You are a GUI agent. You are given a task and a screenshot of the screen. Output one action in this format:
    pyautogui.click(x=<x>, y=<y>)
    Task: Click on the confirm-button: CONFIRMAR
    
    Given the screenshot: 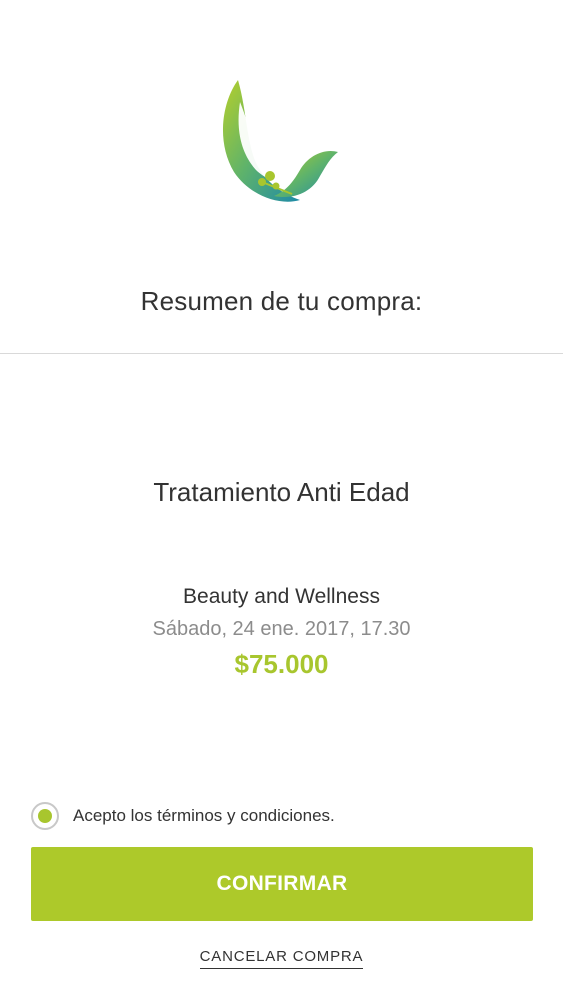 What is the action you would take?
    pyautogui.click(x=282, y=884)
    